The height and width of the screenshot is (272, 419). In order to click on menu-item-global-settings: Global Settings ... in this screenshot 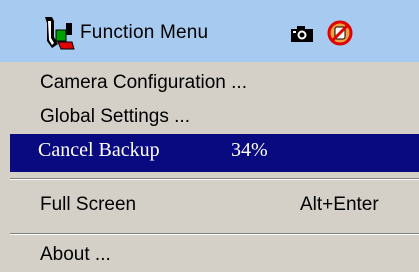, I will do `click(214, 117)`.